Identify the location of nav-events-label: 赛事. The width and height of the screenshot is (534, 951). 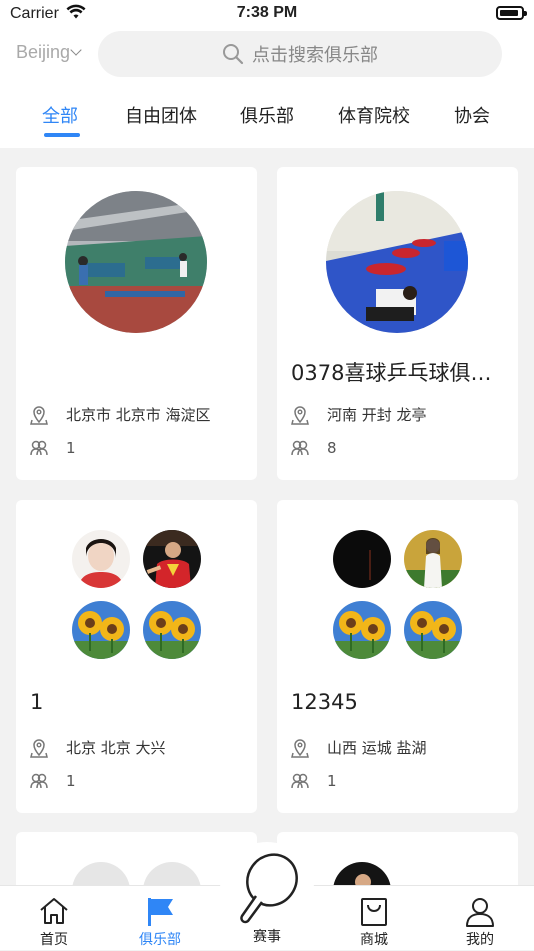
(267, 937).